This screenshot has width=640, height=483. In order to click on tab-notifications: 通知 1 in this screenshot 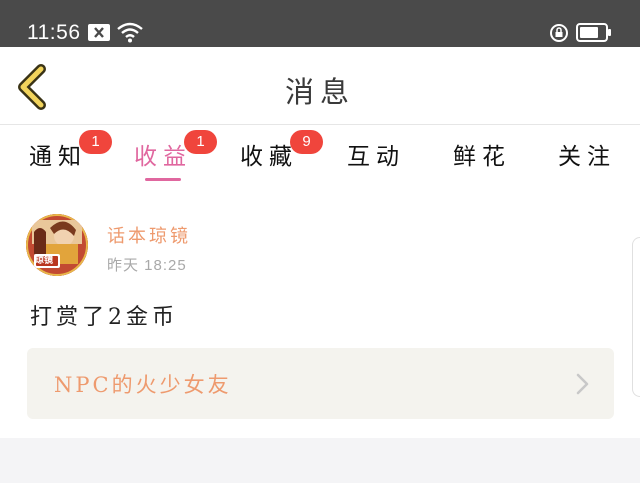, I will do `click(70, 150)`.